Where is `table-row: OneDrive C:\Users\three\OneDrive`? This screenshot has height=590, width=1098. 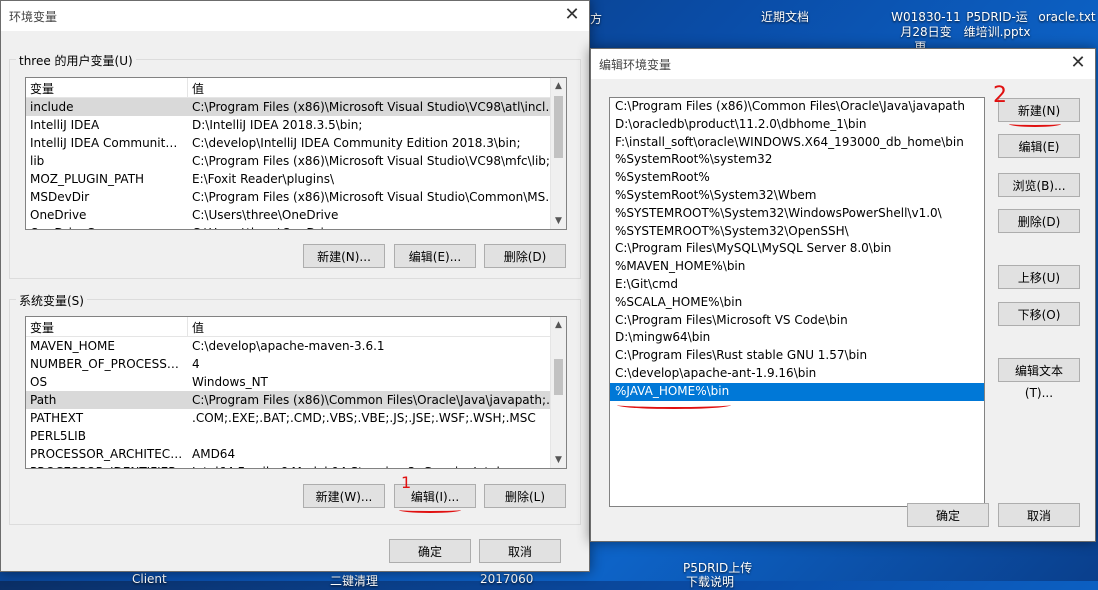
table-row: OneDrive C:\Users\three\OneDrive is located at coordinates (296, 215).